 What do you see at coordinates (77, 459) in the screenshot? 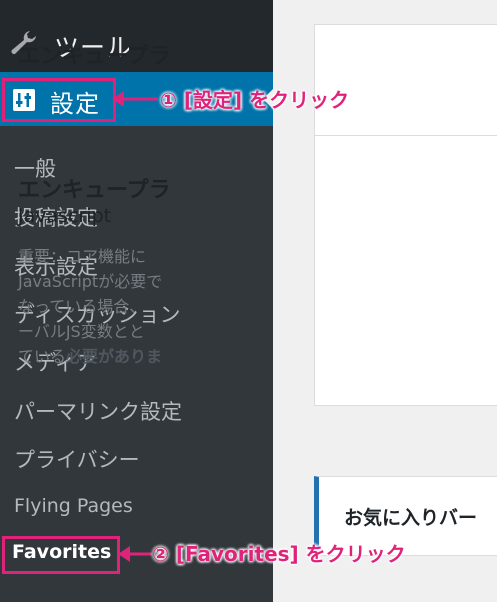
I see `submenu-item-privacy: プライバシー` at bounding box center [77, 459].